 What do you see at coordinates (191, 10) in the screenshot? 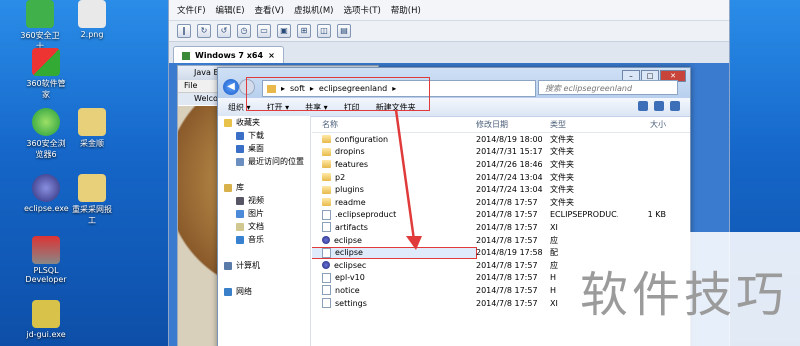
I see `menu-file: 文件(F)` at bounding box center [191, 10].